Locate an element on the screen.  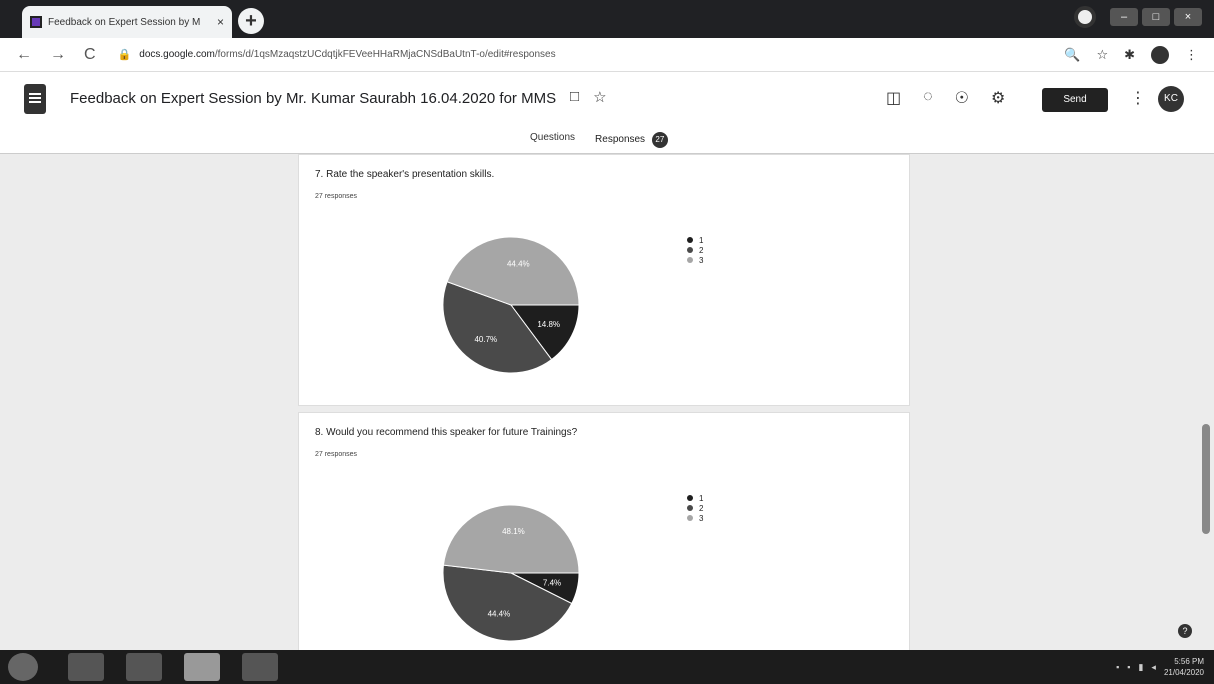
header-tools: ◫ ◌ ☉ ⚙ is located at coordinates (945, 98).